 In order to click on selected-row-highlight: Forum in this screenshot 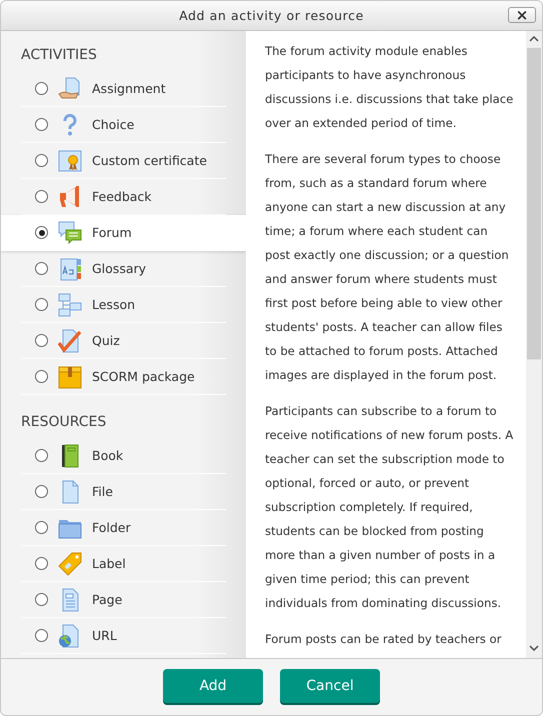, I will do `click(123, 233)`.